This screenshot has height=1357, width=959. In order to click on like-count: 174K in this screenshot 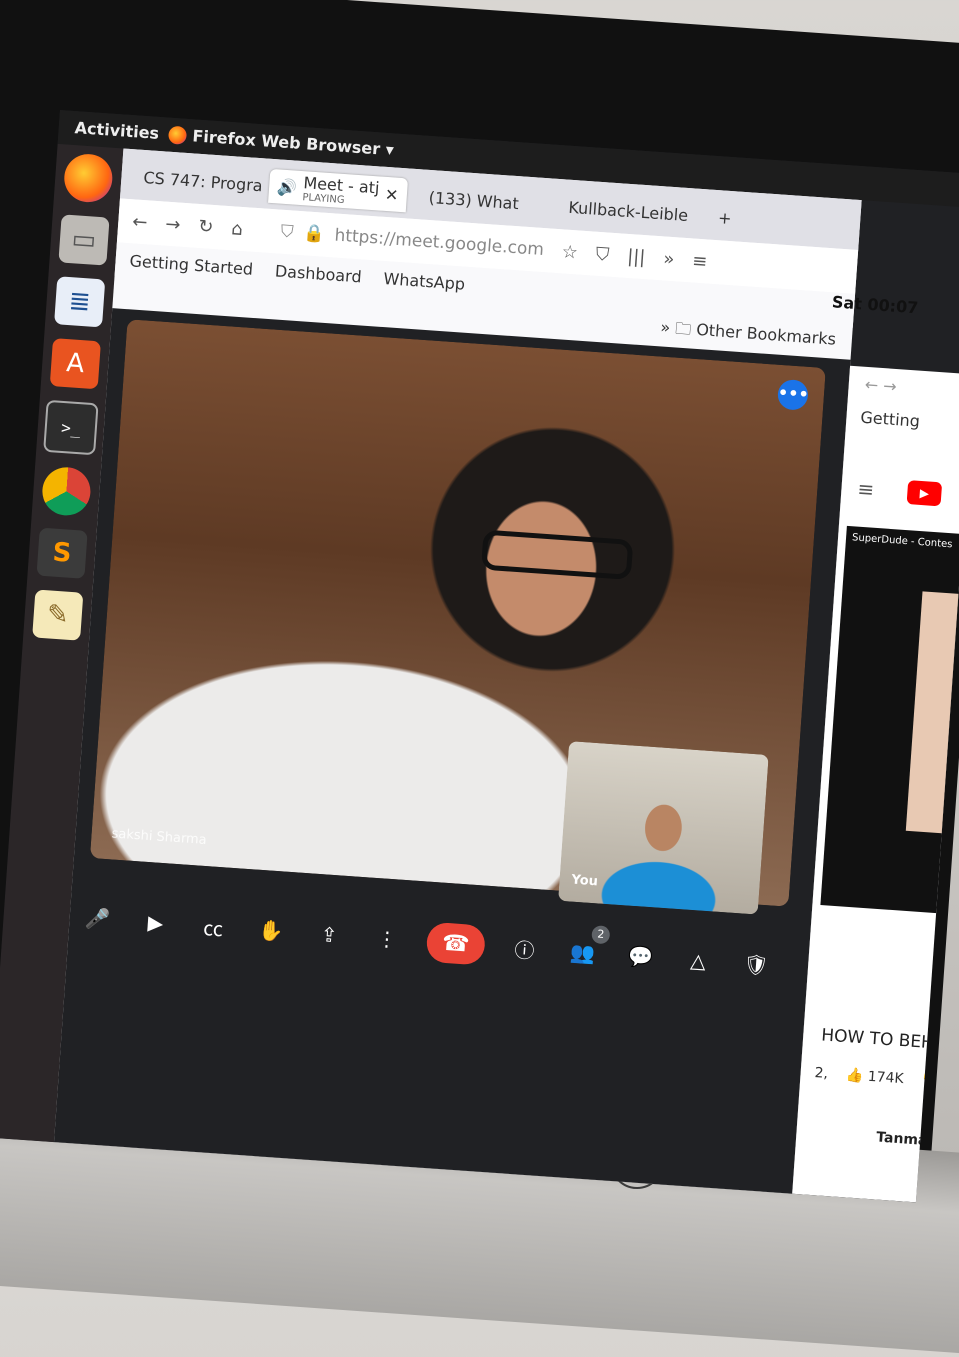, I will do `click(886, 1078)`.